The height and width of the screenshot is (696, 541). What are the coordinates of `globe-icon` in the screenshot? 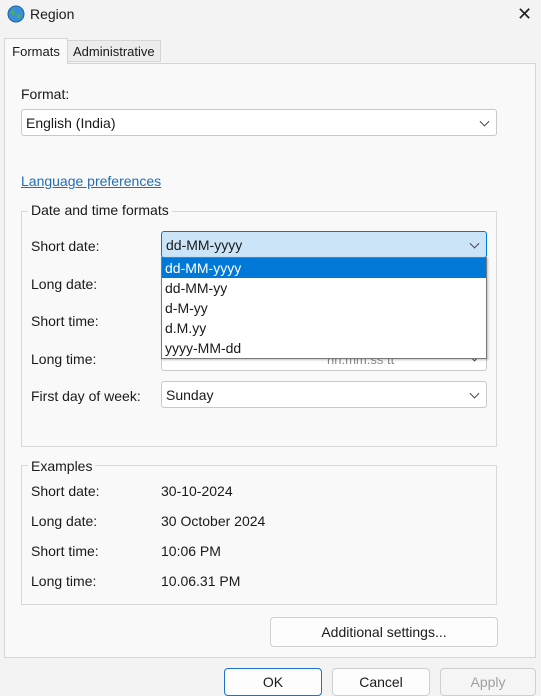 It's located at (16, 14).